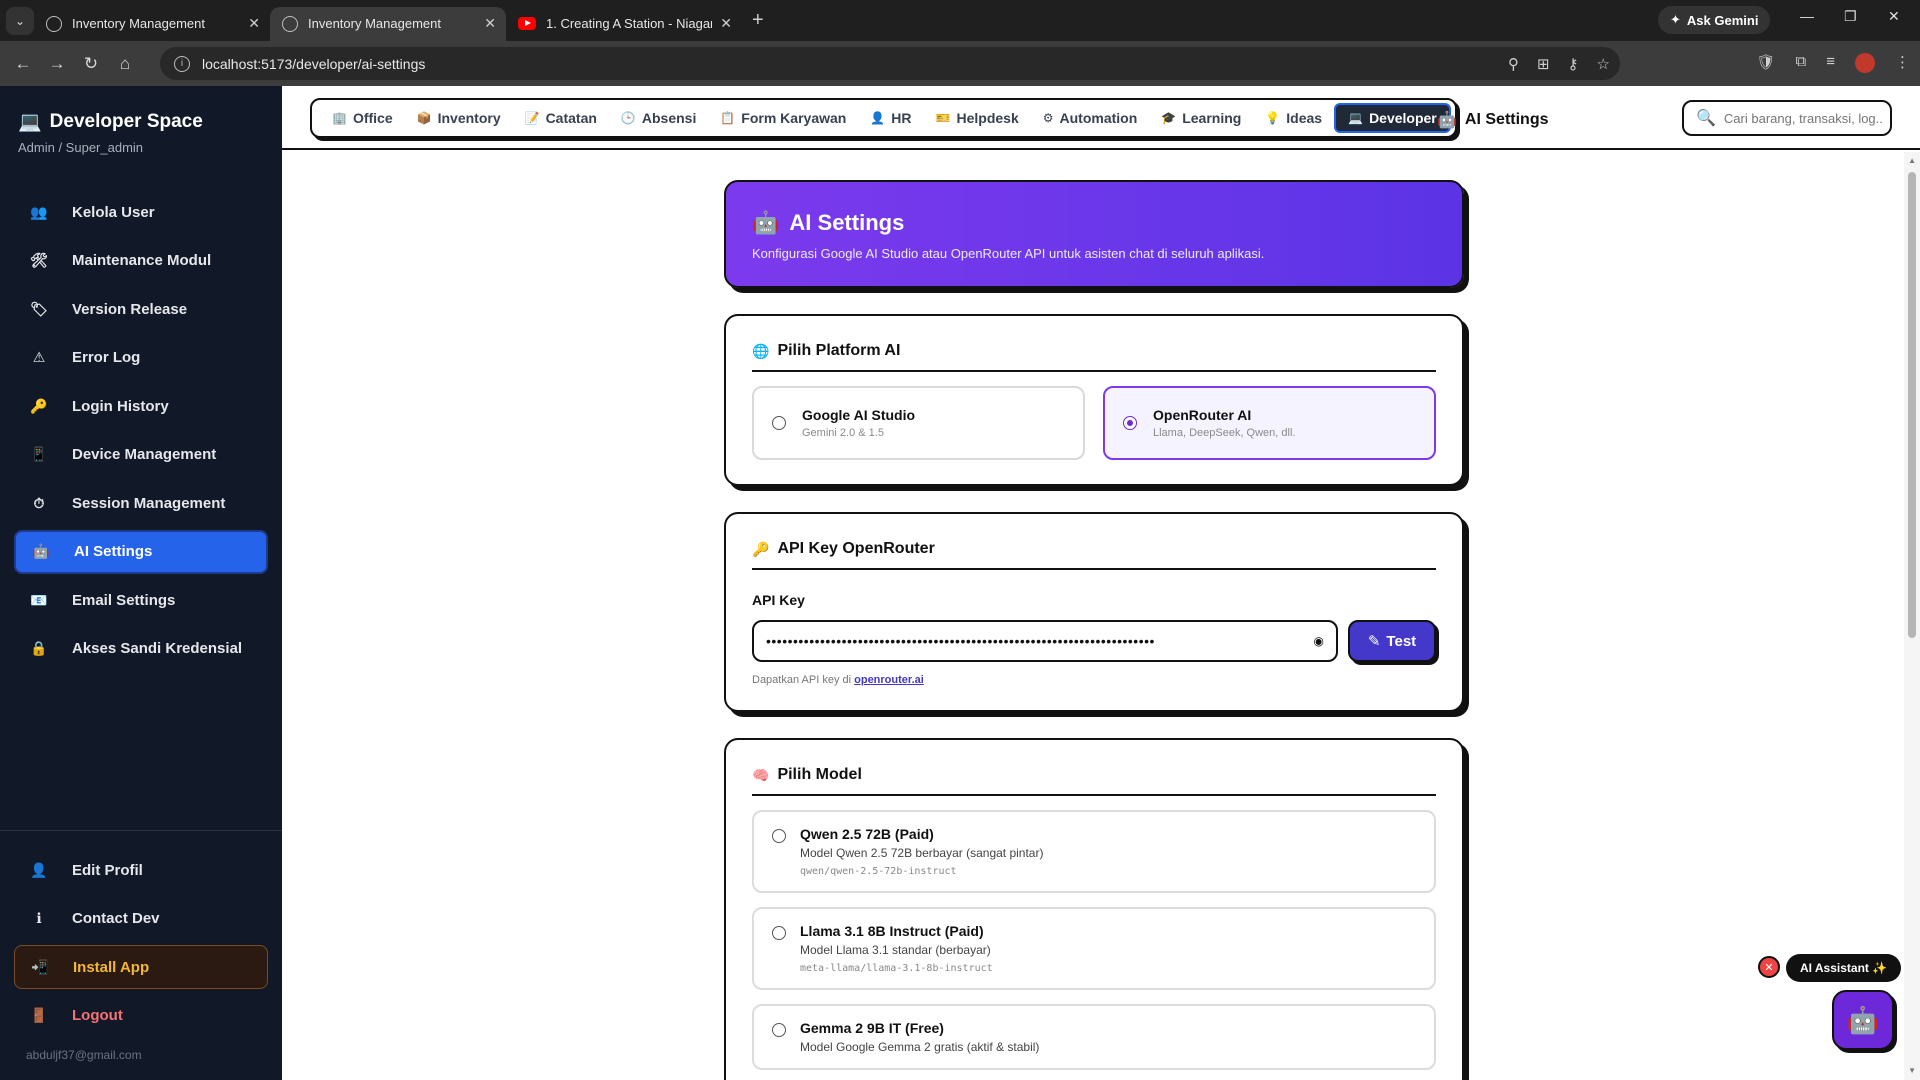 Image resolution: width=1920 pixels, height=1080 pixels. What do you see at coordinates (1865, 63) in the screenshot?
I see `profile-avatar-icon` at bounding box center [1865, 63].